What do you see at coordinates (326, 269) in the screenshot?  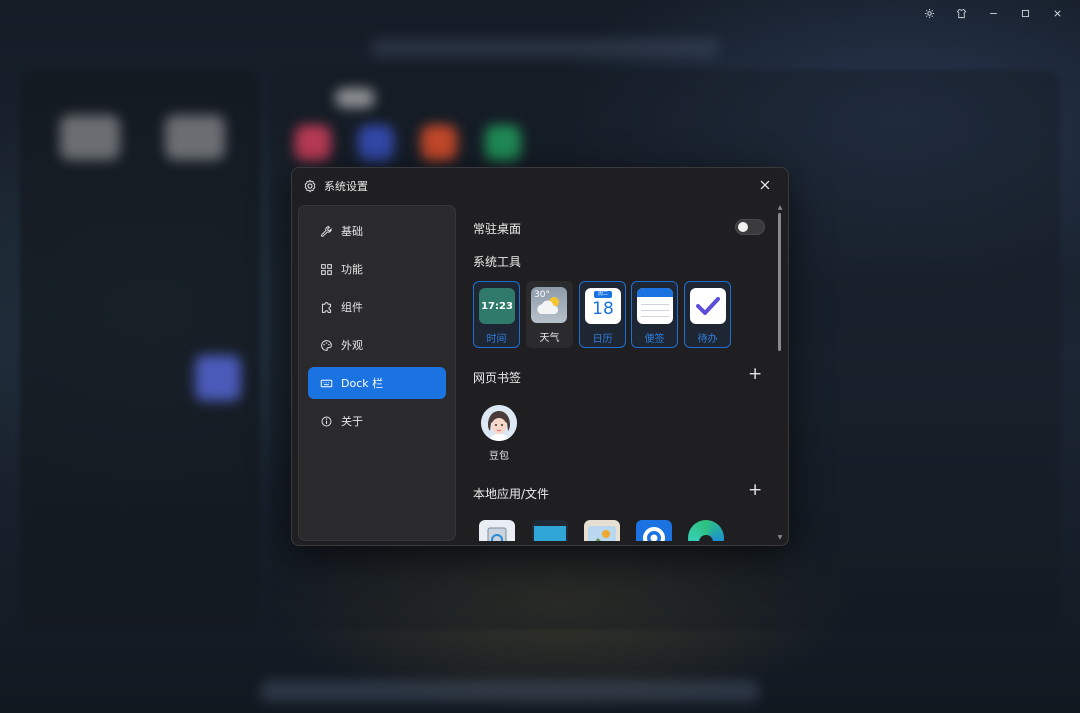 I see `grid-icon` at bounding box center [326, 269].